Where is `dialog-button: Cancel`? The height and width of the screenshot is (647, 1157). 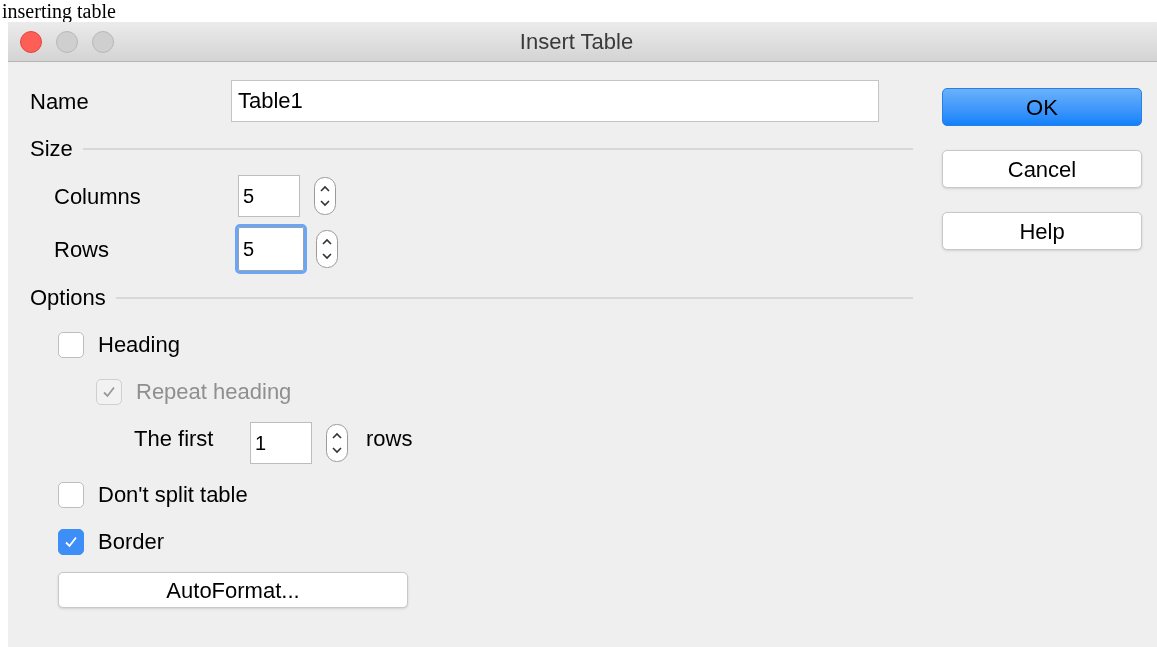 dialog-button: Cancel is located at coordinates (1042, 169).